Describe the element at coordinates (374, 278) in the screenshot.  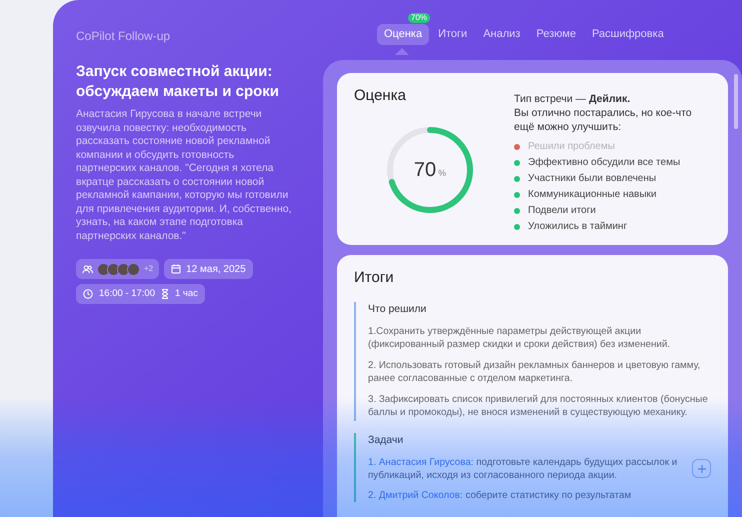
I see `card-title: Итоги` at that location.